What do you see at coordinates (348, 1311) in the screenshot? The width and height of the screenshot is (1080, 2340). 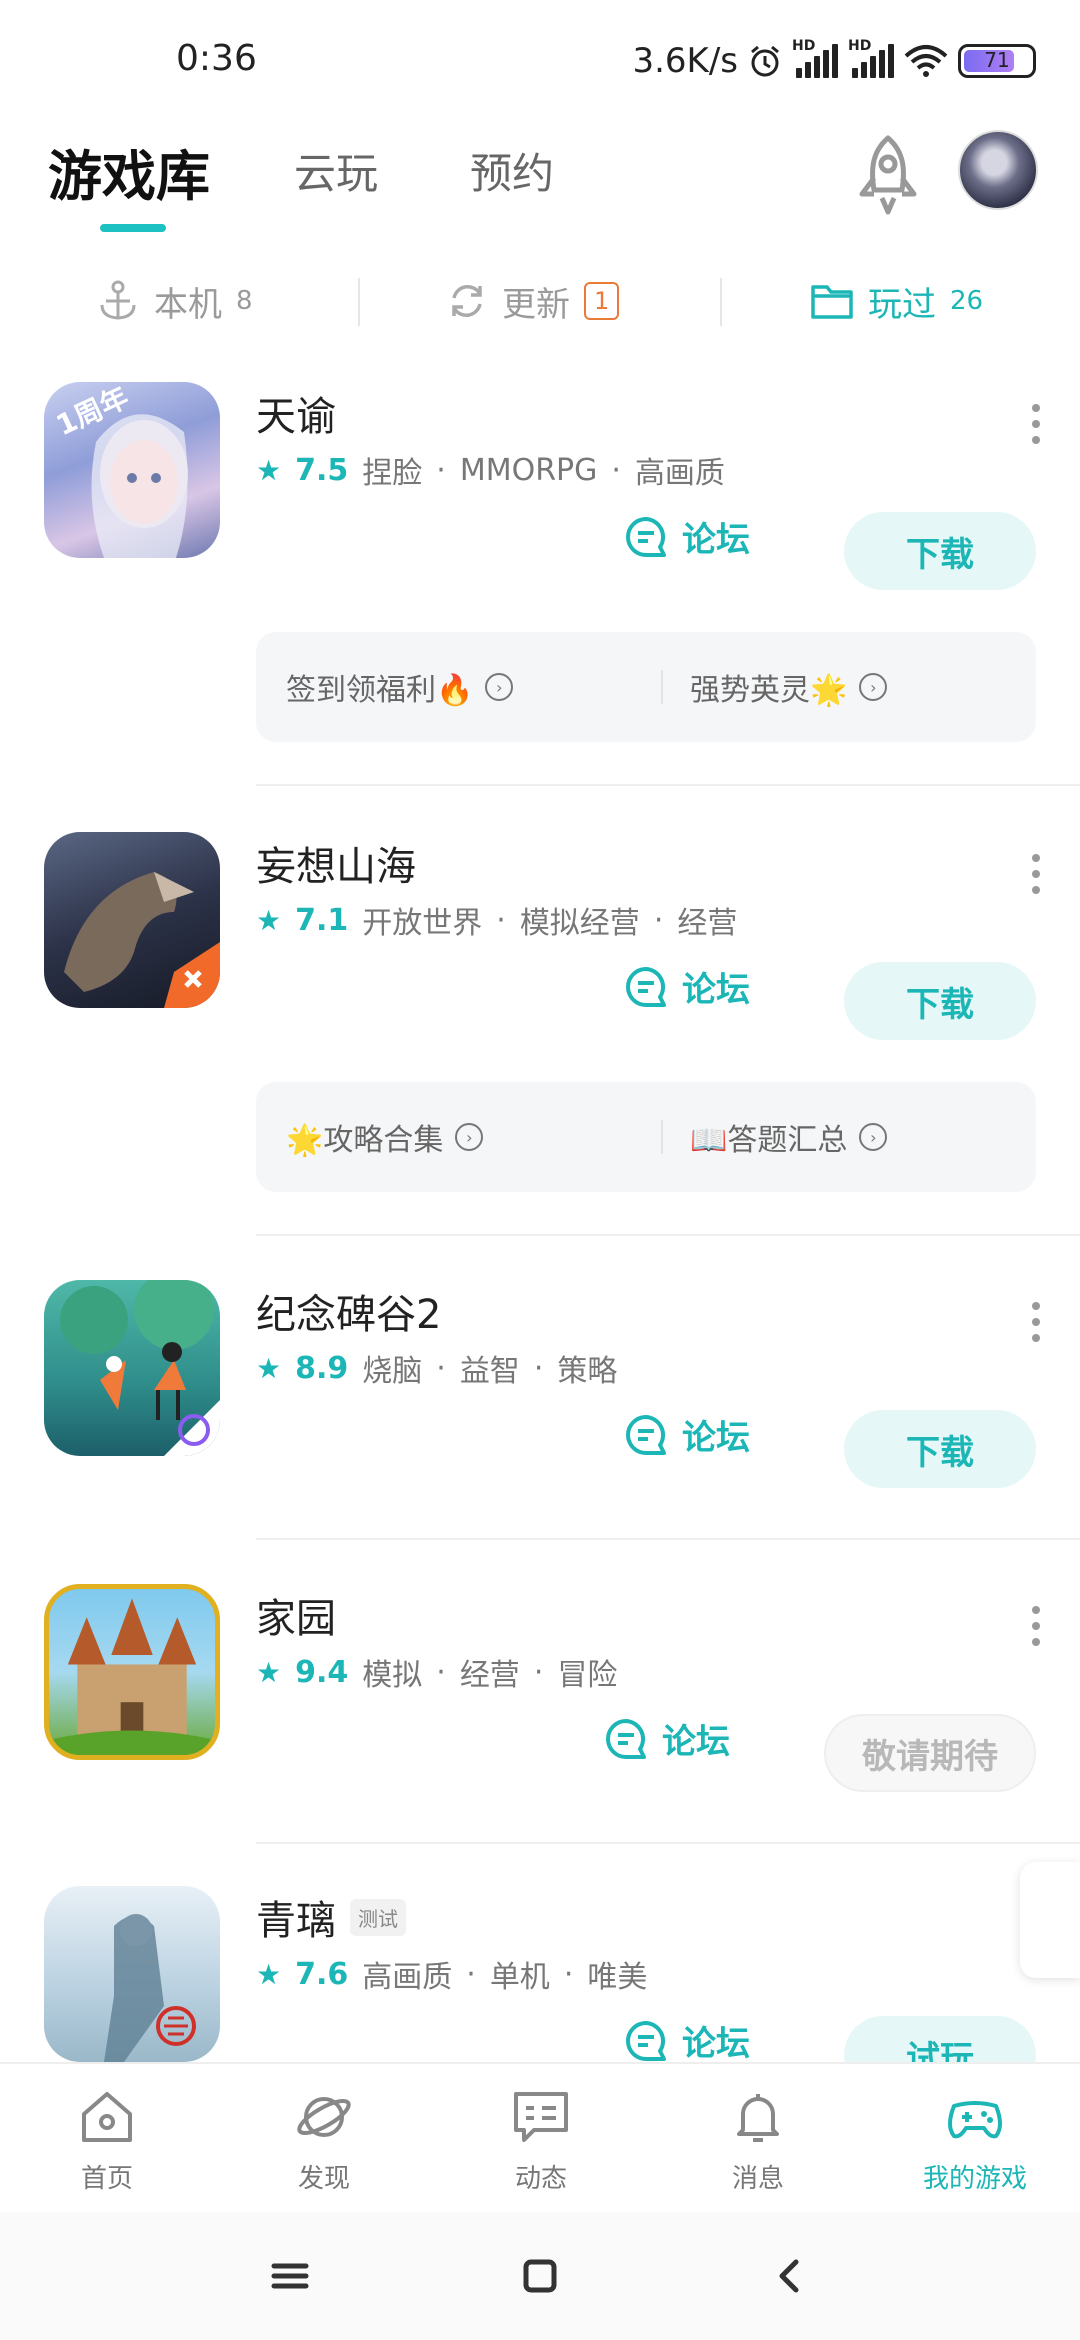 I see `game-name: 纪念碑谷2` at bounding box center [348, 1311].